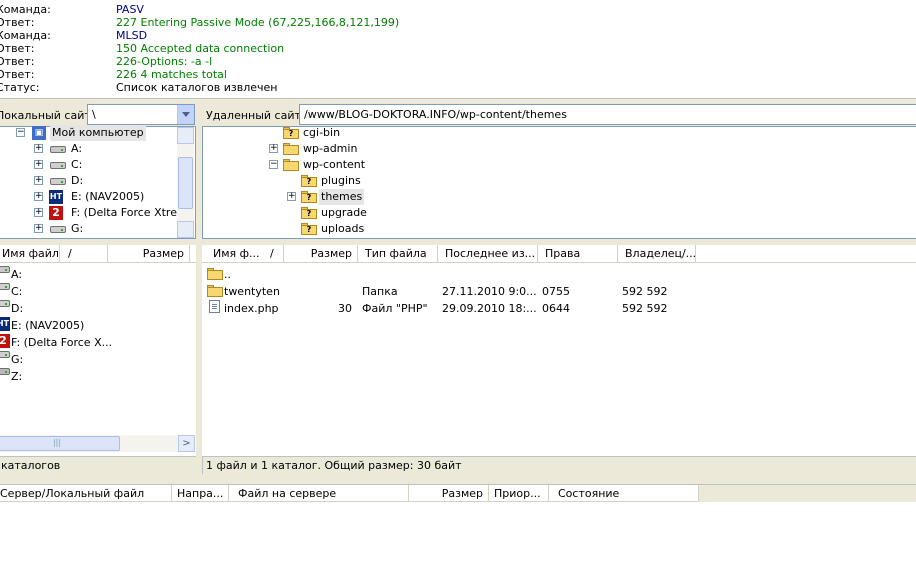 This screenshot has height=564, width=916. Describe the element at coordinates (77, 180) in the screenshot. I see `tree-item-label: D:` at that location.